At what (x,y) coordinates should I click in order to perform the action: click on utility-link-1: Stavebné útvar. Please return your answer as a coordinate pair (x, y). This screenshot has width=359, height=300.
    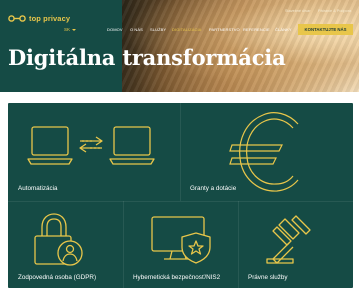
    Looking at the image, I should click on (298, 11).